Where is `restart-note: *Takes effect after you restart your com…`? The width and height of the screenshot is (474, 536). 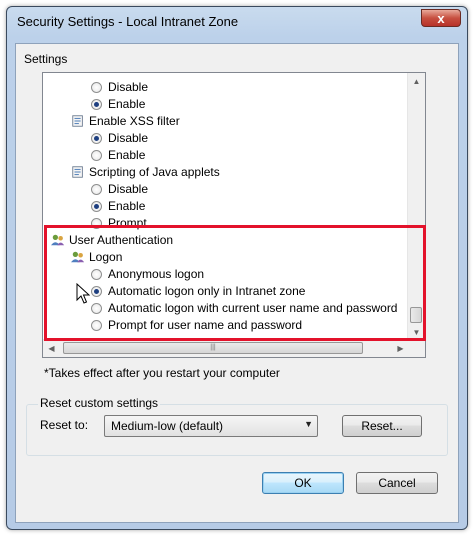
restart-note: *Takes effect after you restart your com… is located at coordinates (162, 373).